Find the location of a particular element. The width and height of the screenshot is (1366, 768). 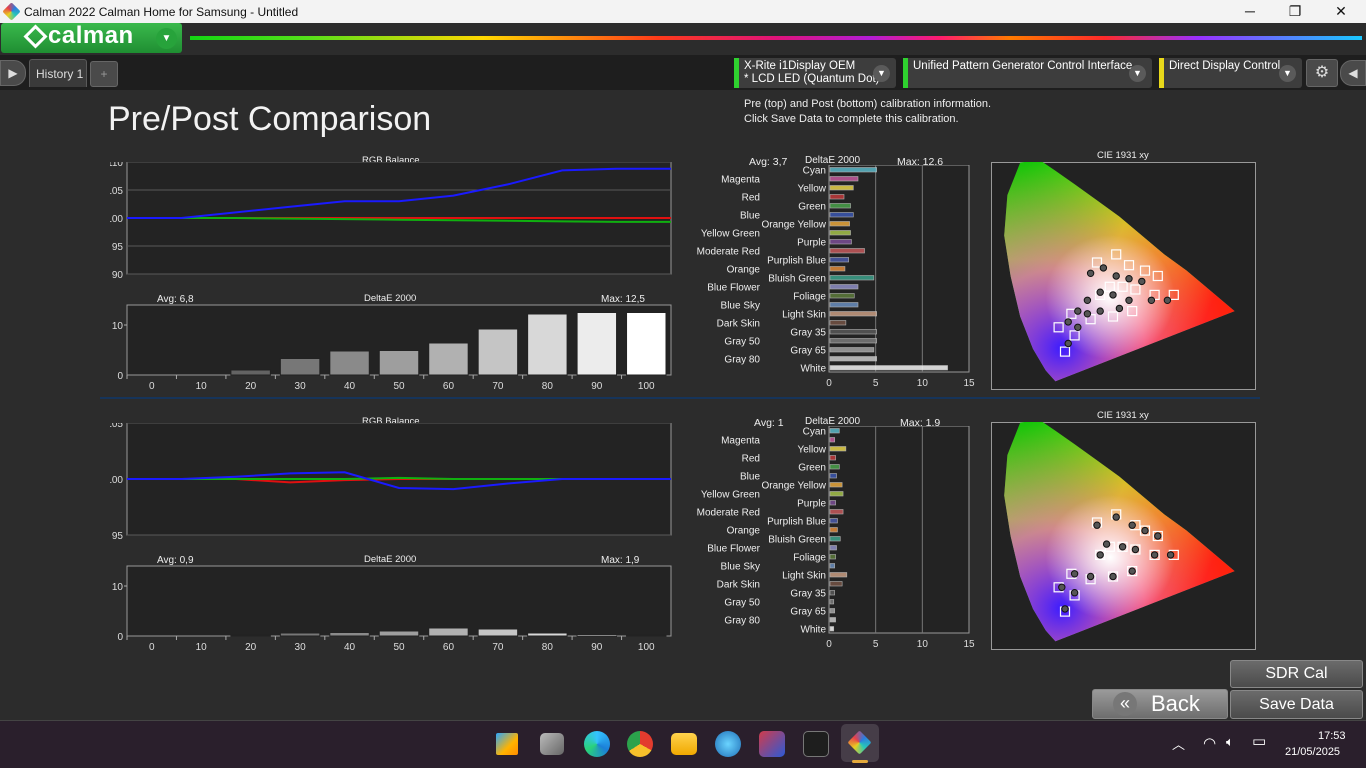

post-cc-xtick-label: 5 is located at coordinates (876, 644).